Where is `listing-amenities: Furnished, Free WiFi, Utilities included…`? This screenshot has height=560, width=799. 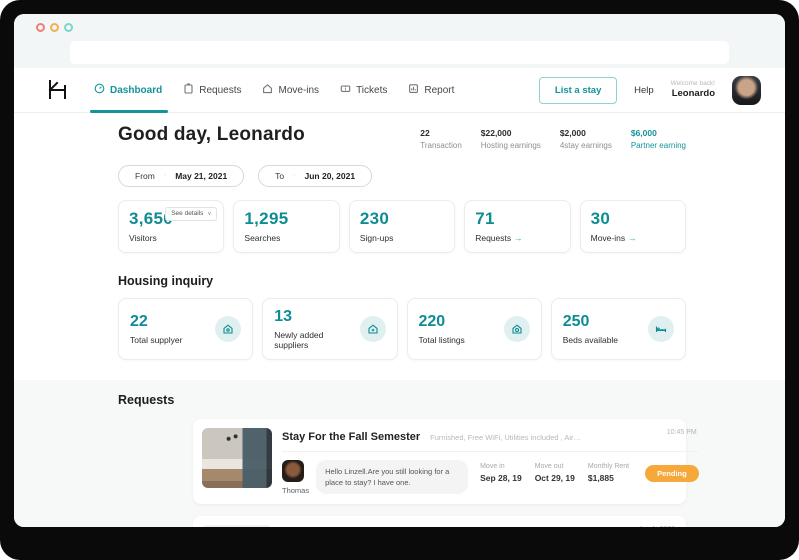 listing-amenities: Furnished, Free WiFi, Utilities included… is located at coordinates (506, 437).